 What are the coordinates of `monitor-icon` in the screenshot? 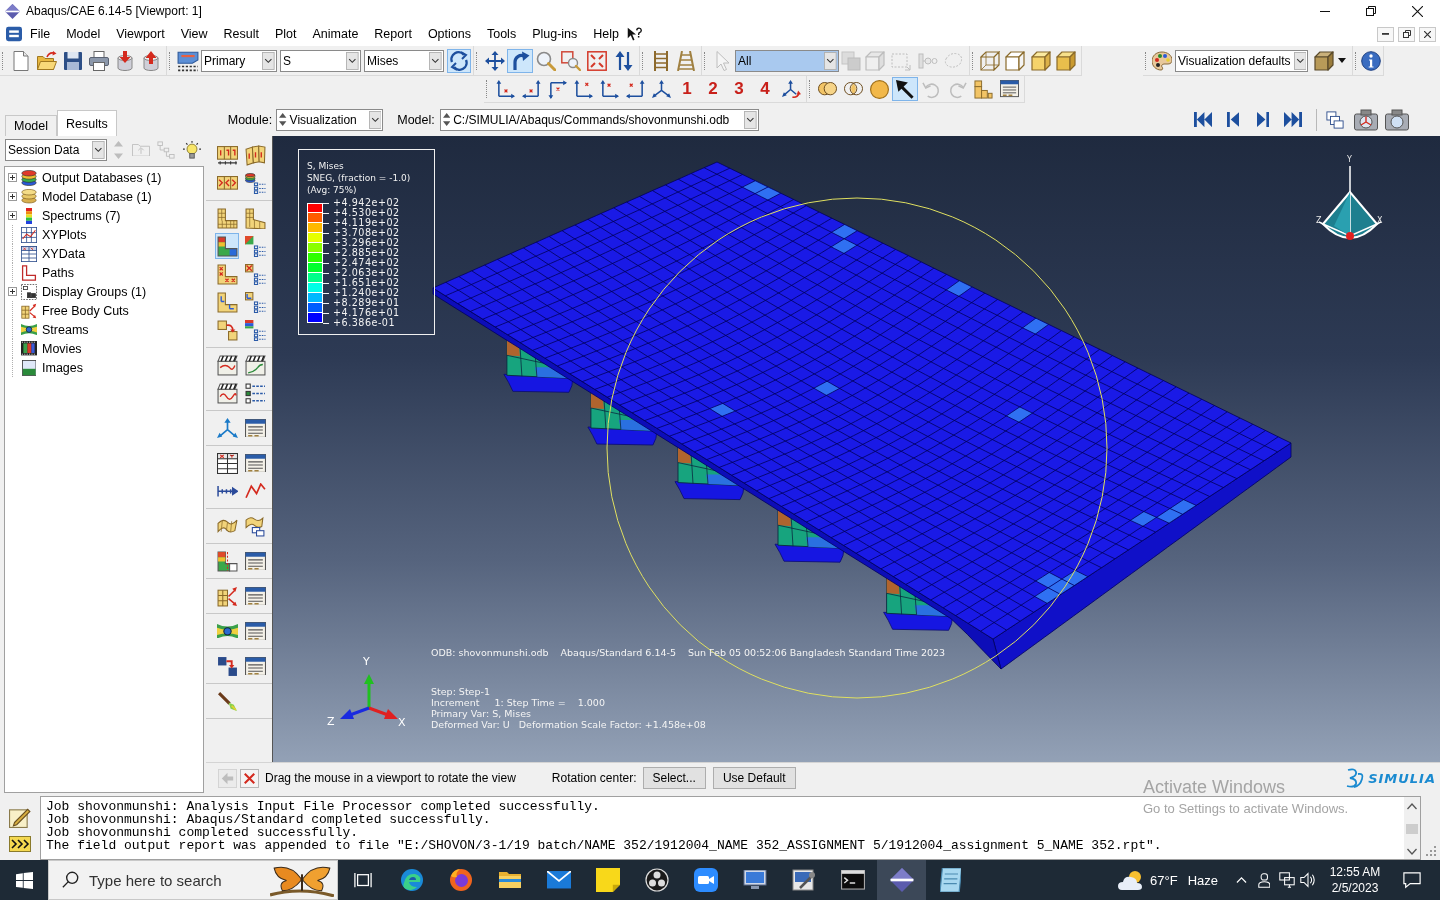 It's located at (754, 880).